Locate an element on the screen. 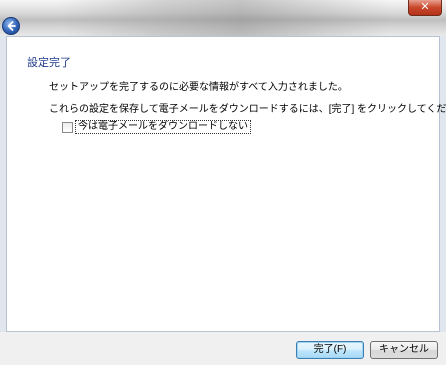  back-button is located at coordinates (11, 26).